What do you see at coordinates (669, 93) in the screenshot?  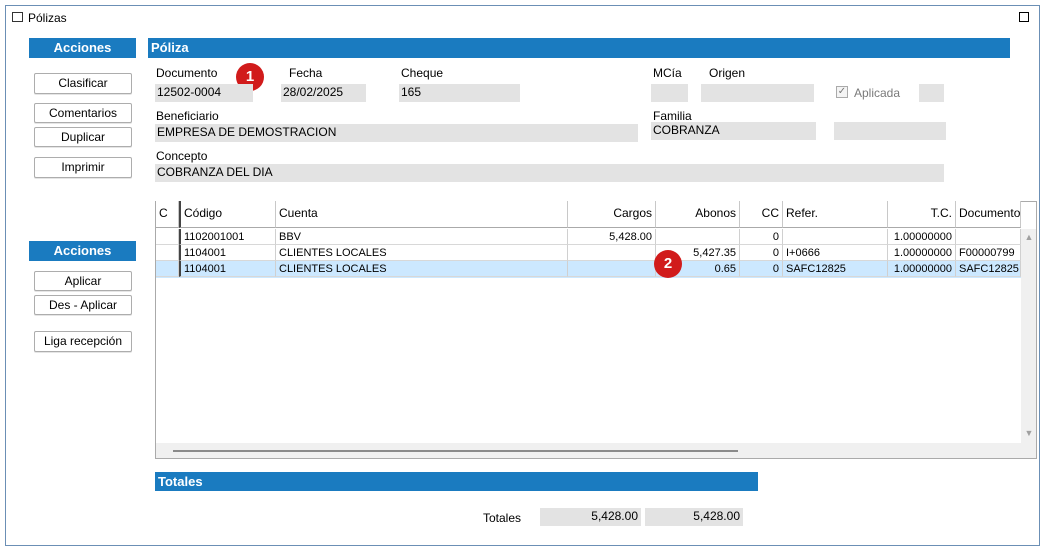 I see `mcia-field` at bounding box center [669, 93].